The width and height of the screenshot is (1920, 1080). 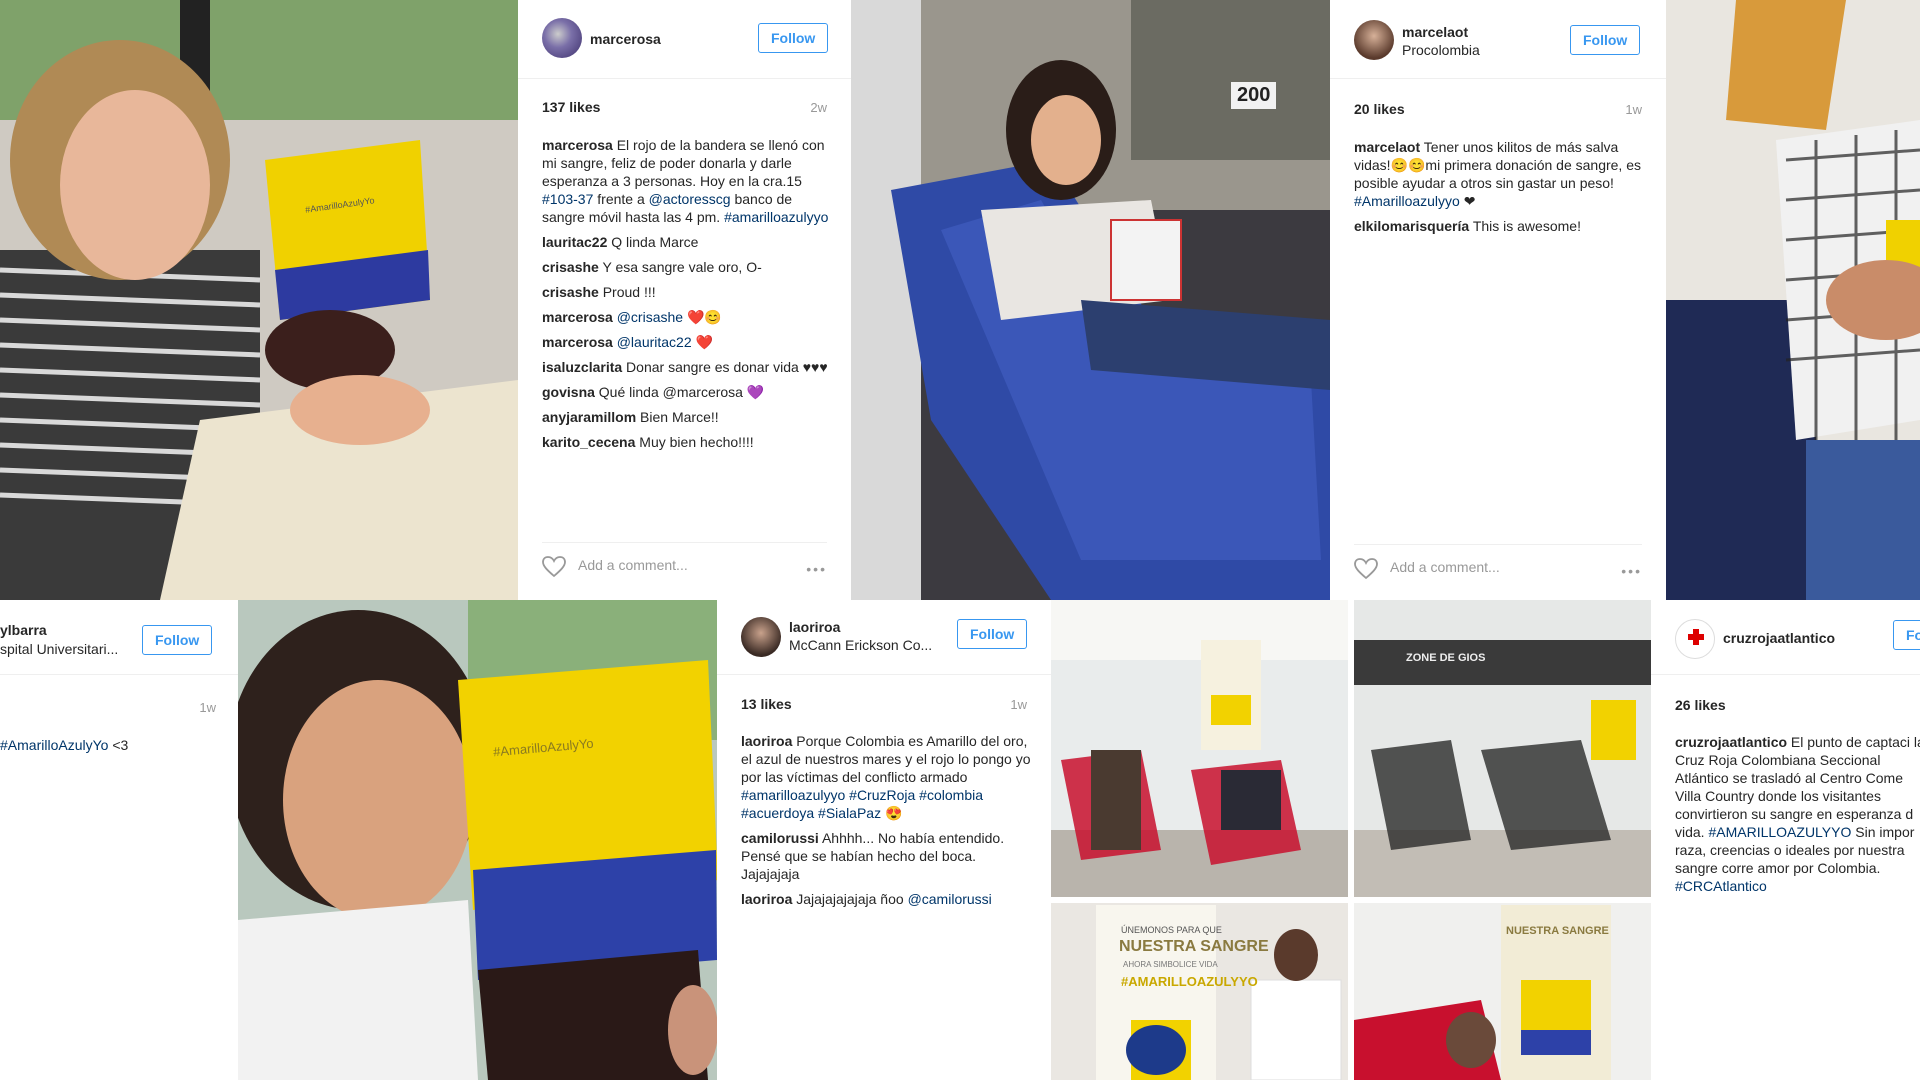 I want to click on hashtag: #amarilloazulyyo, so click(x=776, y=217).